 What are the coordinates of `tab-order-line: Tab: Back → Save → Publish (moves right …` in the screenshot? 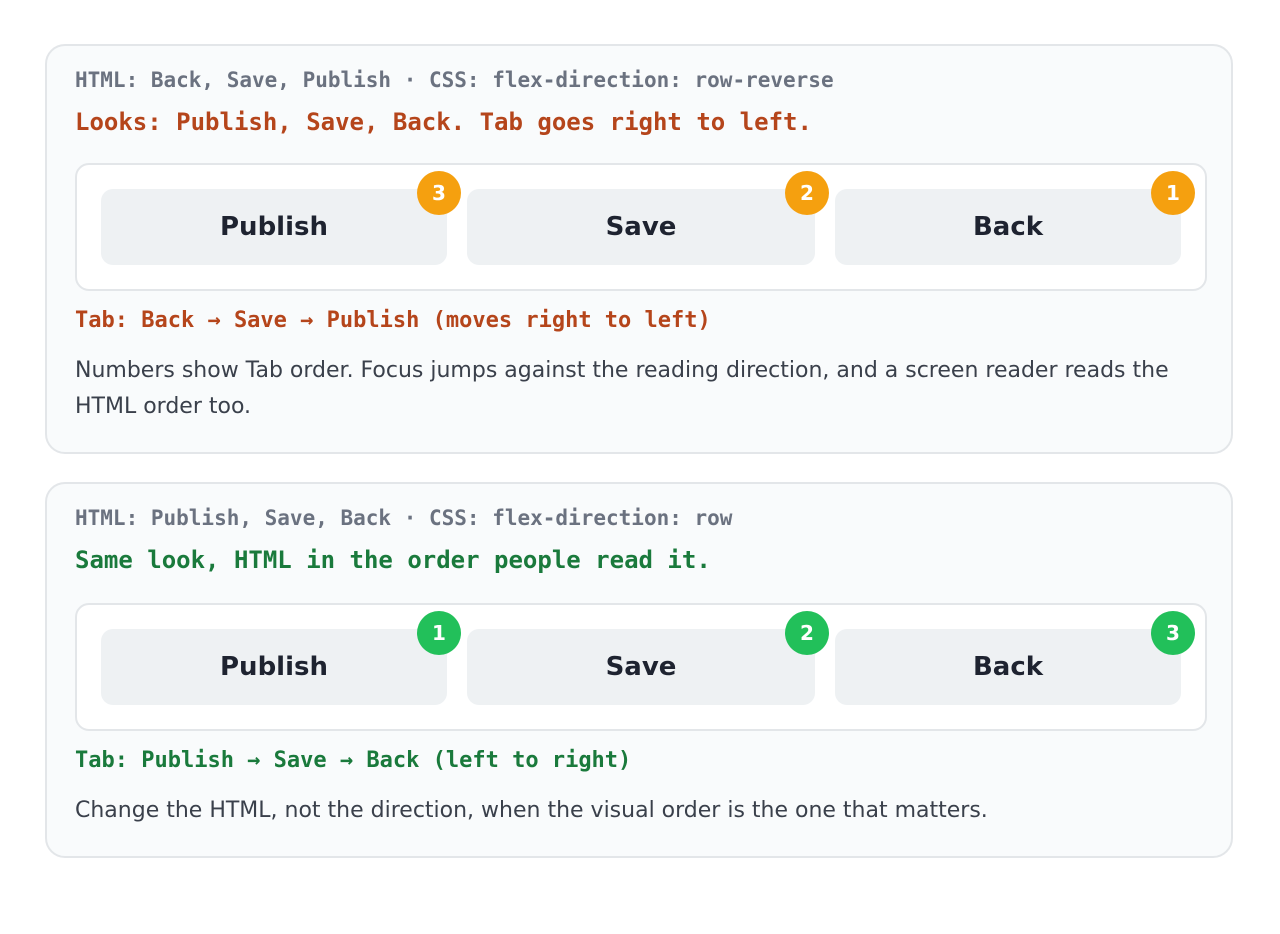 It's located at (393, 320).